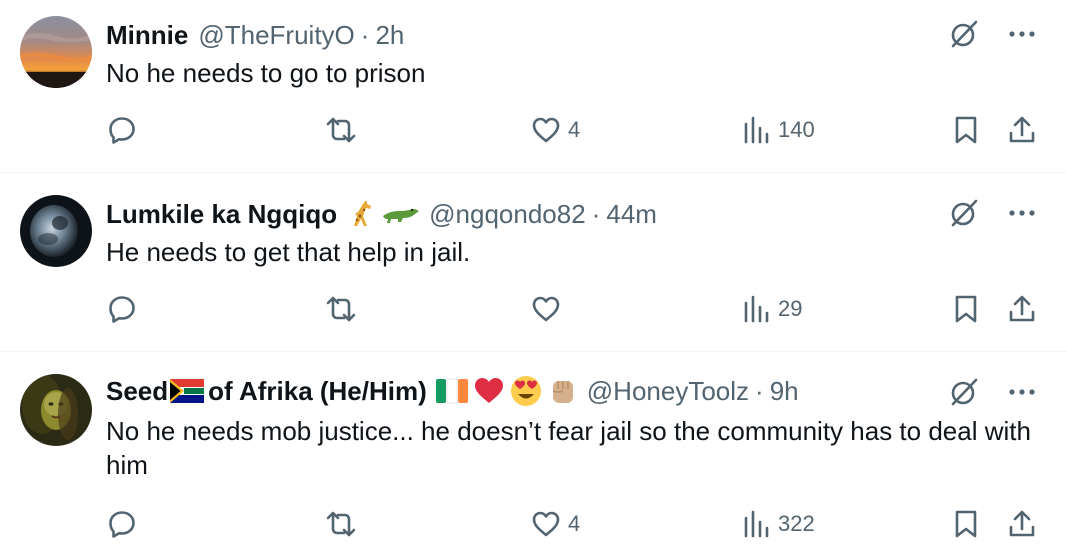  Describe the element at coordinates (401, 214) in the screenshot. I see `crocodile-icon` at that location.